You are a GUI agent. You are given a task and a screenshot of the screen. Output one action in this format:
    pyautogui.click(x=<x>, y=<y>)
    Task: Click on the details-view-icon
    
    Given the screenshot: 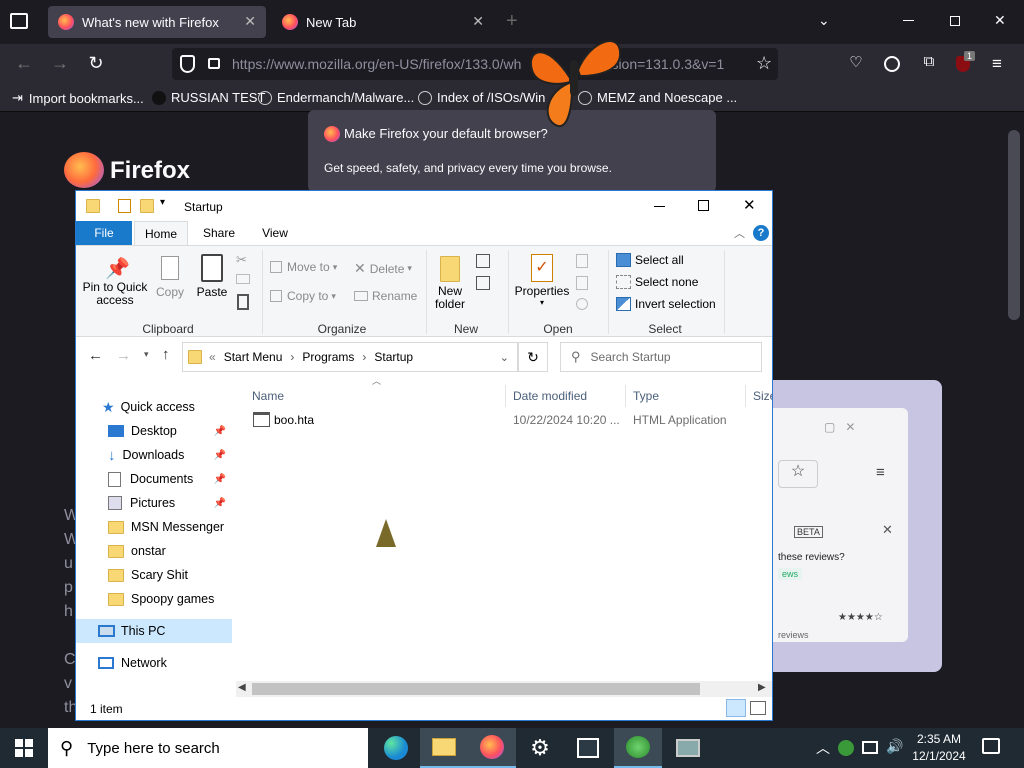 What is the action you would take?
    pyautogui.click(x=736, y=708)
    